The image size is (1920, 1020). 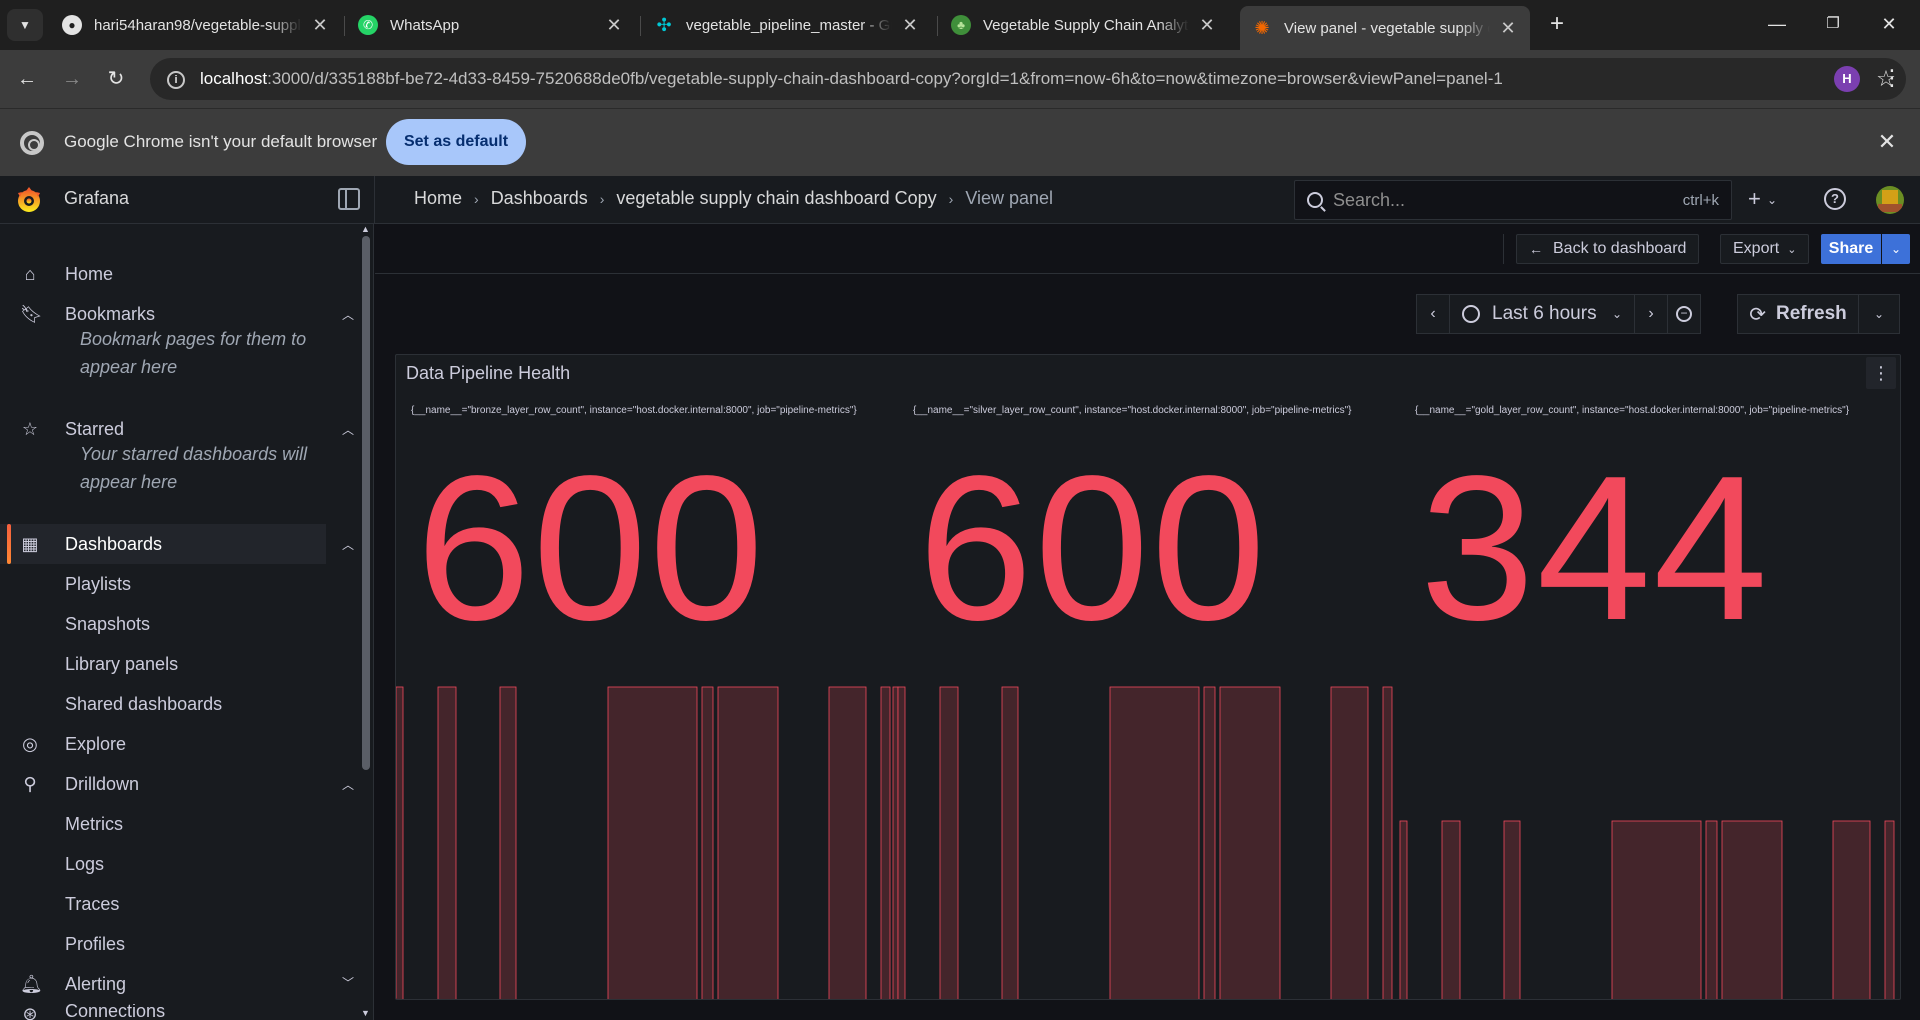 I want to click on refresh-interval-dropdown: ⌄, so click(x=1879, y=314).